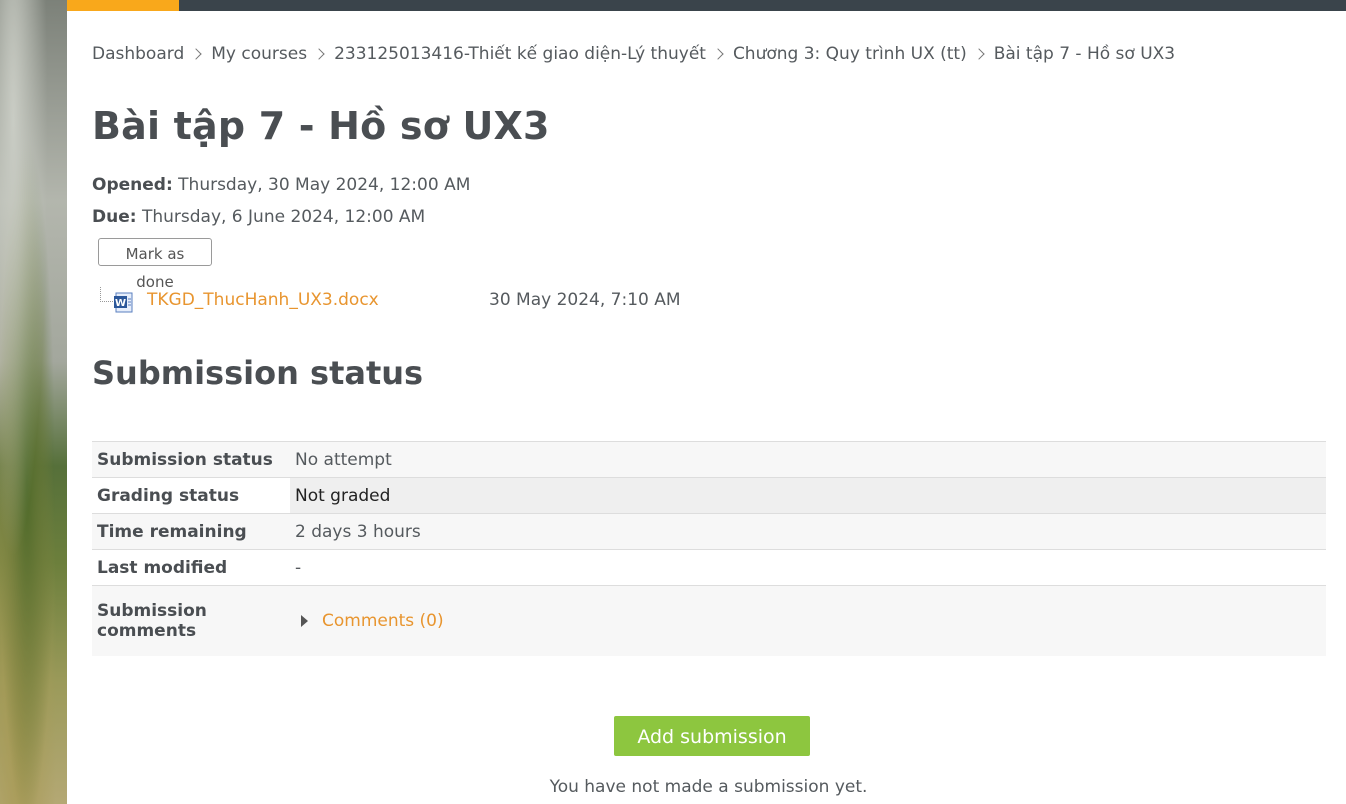 The height and width of the screenshot is (804, 1346). I want to click on table-row: Submission comments Comments (0), so click(709, 621).